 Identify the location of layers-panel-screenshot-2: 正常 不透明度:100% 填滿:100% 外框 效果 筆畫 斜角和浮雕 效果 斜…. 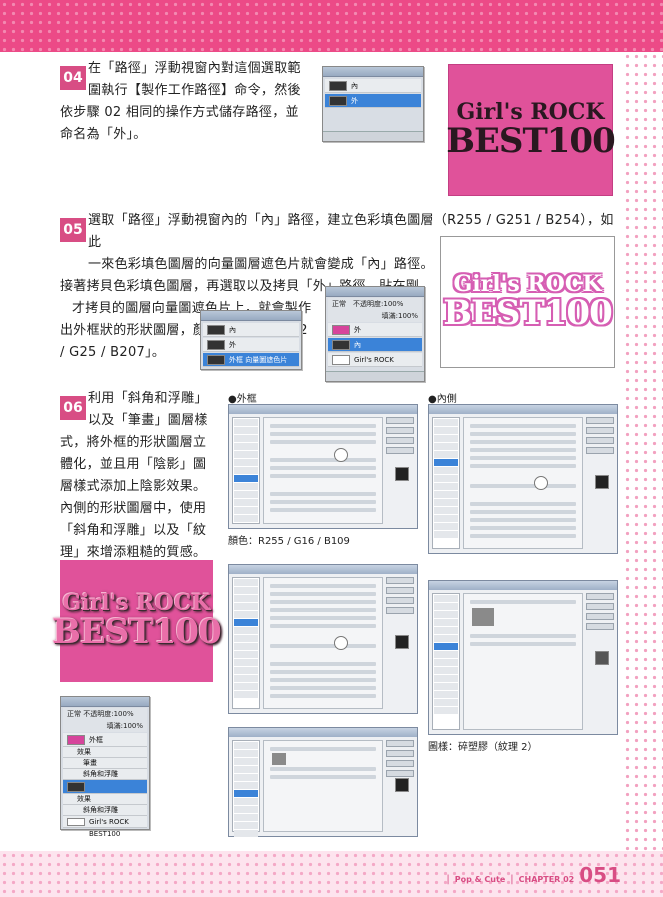
(105, 767).